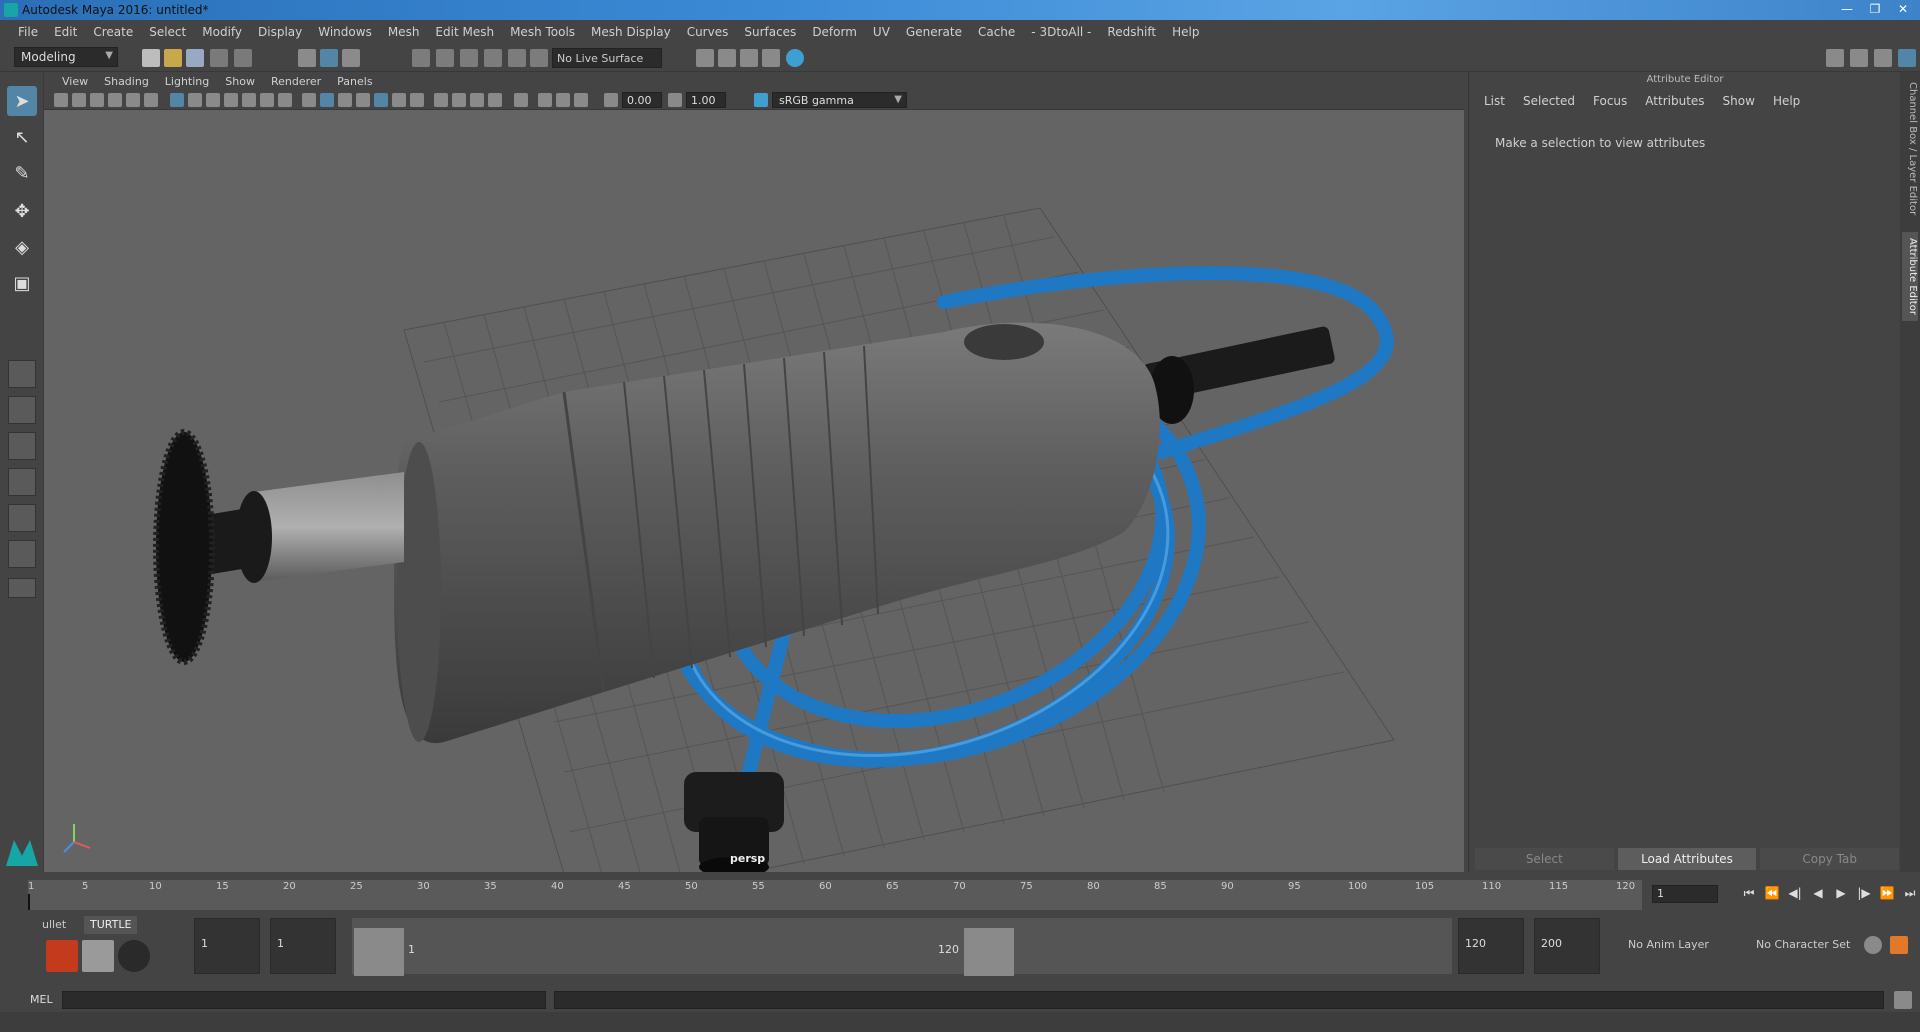  Describe the element at coordinates (1061, 32) in the screenshot. I see `menu-3dtoall: - 3DtoAll -` at that location.